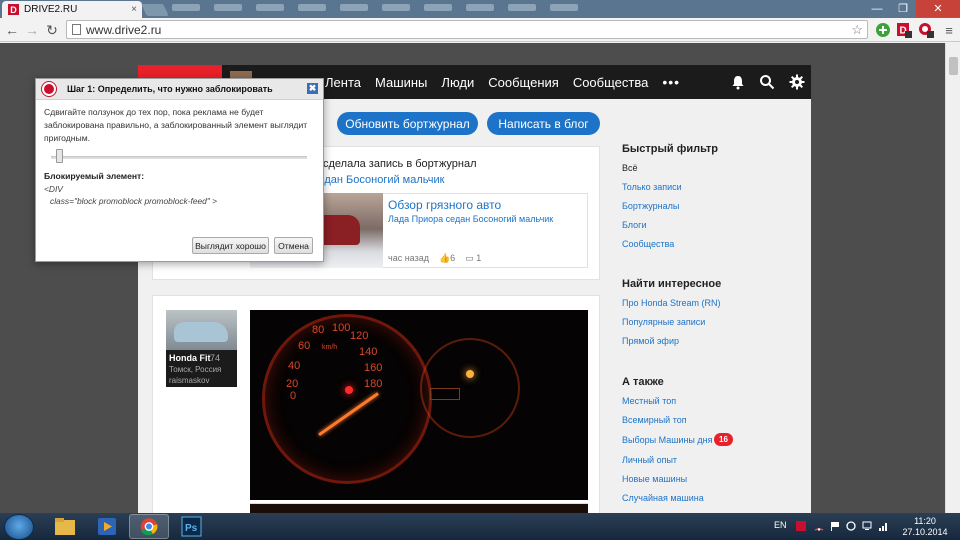 This screenshot has height=540, width=960. Describe the element at coordinates (801, 526) in the screenshot. I see `tray-app-icon` at that location.